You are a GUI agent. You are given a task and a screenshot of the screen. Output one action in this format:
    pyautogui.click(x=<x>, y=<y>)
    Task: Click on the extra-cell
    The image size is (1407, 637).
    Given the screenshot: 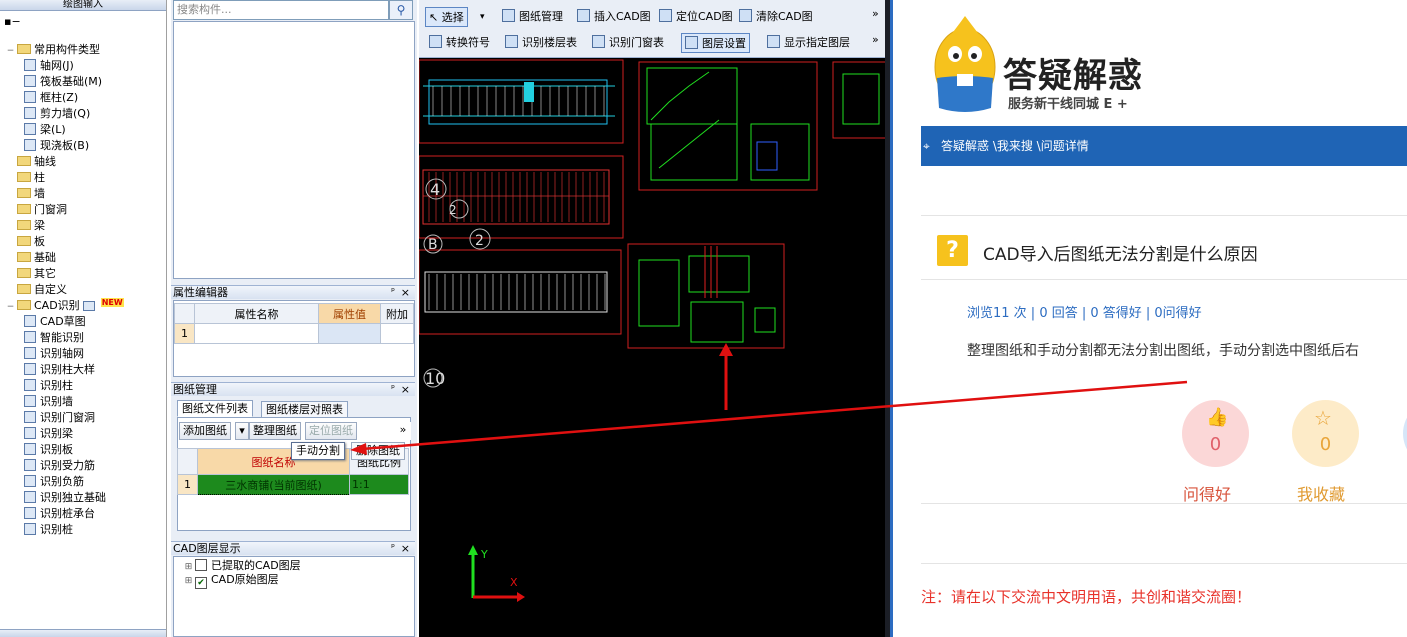 What is the action you would take?
    pyautogui.click(x=397, y=333)
    